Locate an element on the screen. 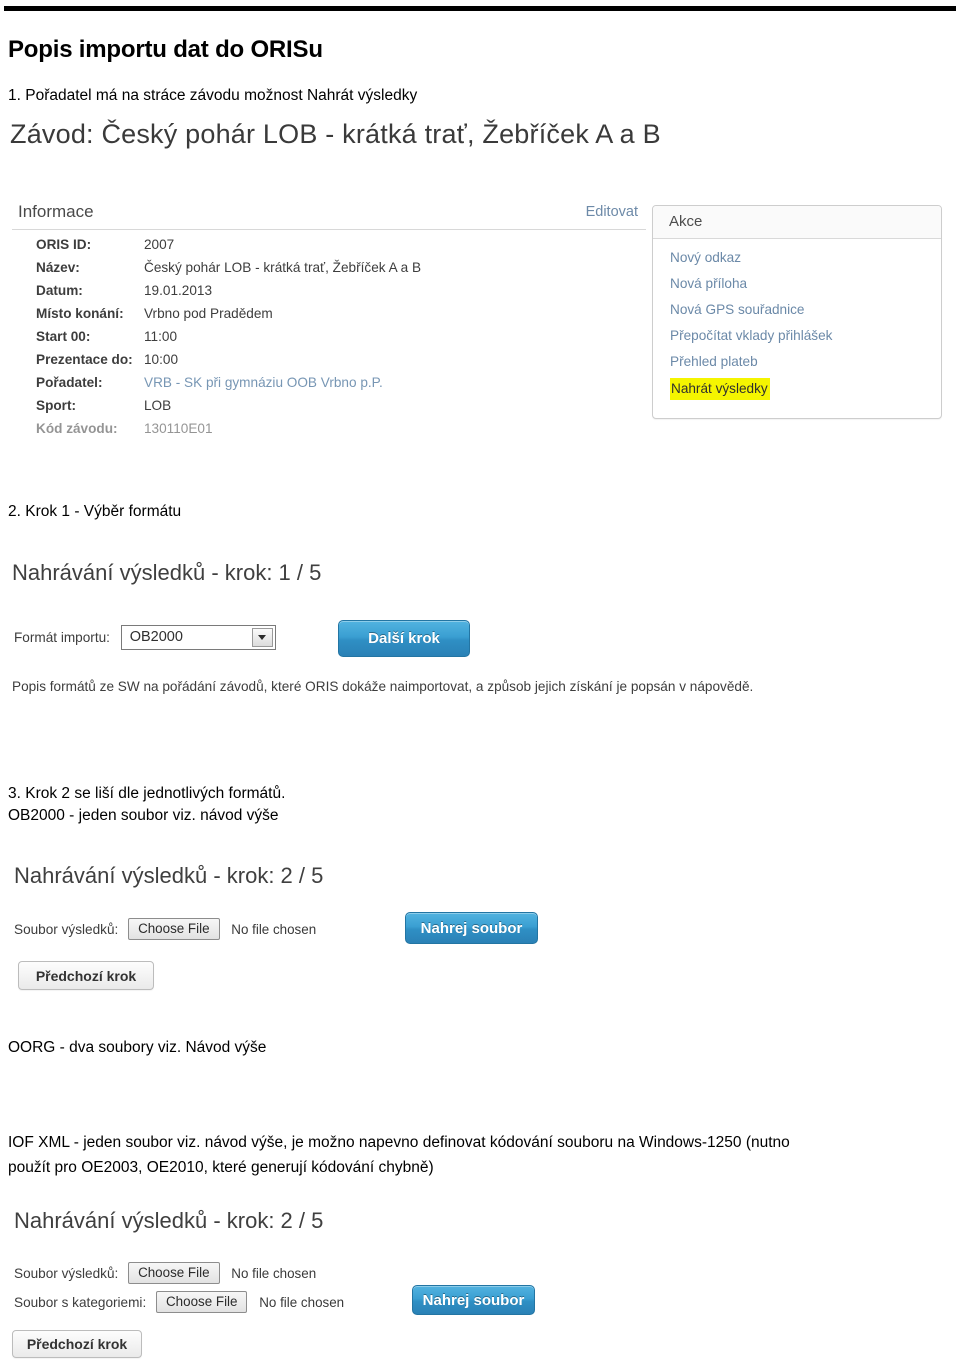 This screenshot has width=960, height=1363. info-row-label: Prezentace do: is located at coordinates (84, 359).